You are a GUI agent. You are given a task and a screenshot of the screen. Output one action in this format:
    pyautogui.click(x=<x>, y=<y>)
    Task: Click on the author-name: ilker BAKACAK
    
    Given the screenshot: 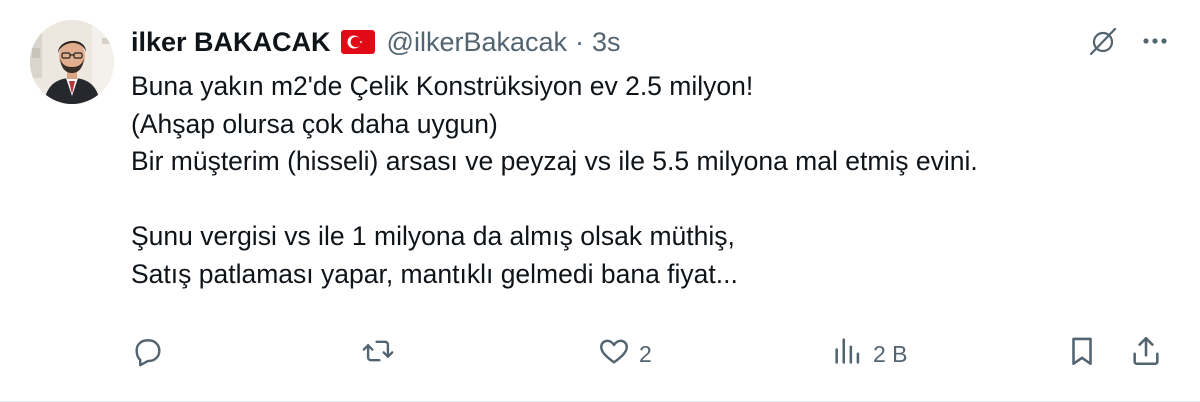 What is the action you would take?
    pyautogui.click(x=231, y=42)
    